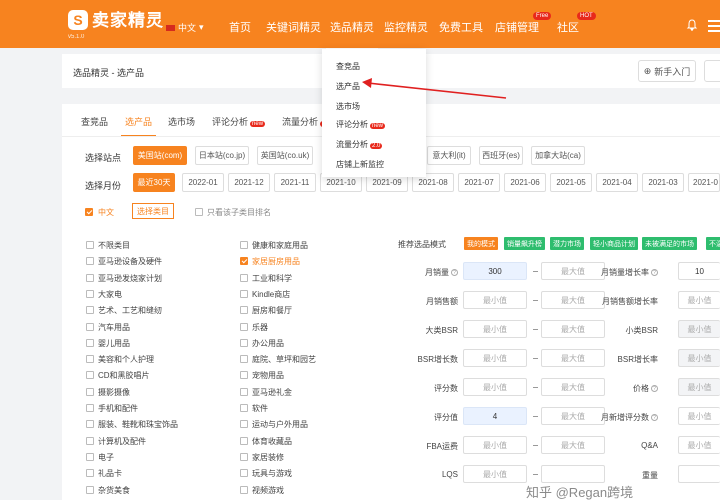 This screenshot has height=500, width=720. Describe the element at coordinates (285, 155) in the screenshot. I see `station-uk: 英国站(co.uk)` at that location.